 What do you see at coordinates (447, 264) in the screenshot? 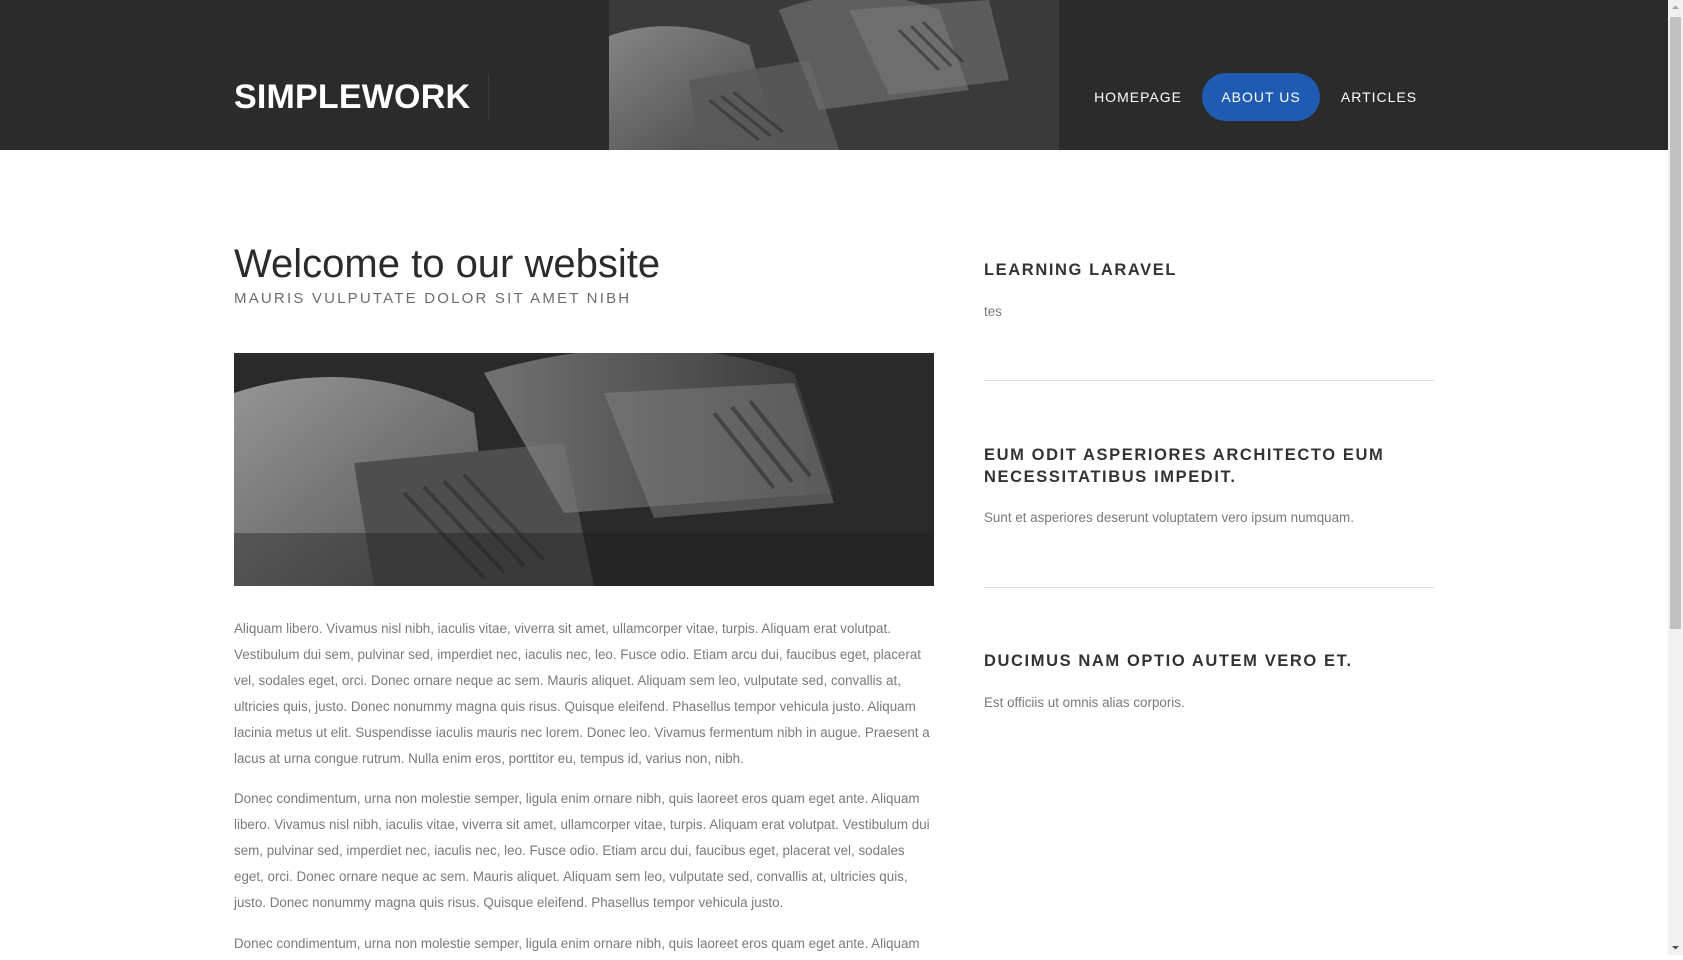
I see `page-title: Welcome to our website` at bounding box center [447, 264].